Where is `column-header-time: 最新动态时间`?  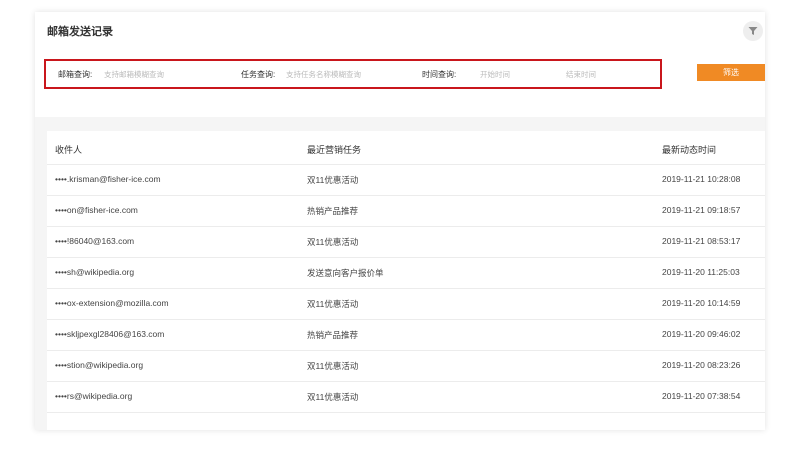 column-header-time: 最新动态时间 is located at coordinates (689, 150).